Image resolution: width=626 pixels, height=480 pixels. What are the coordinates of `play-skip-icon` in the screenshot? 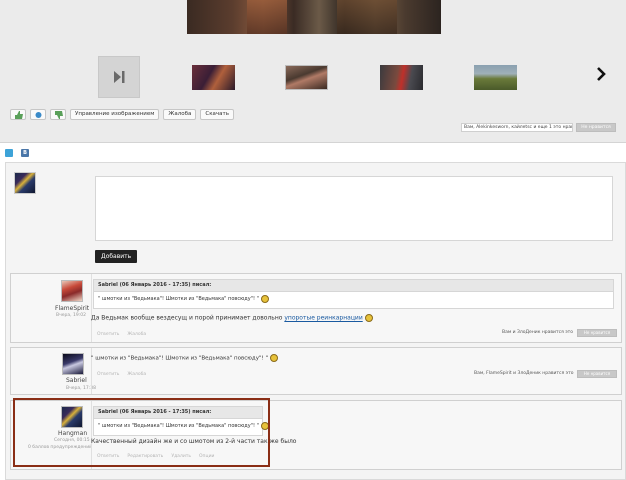 It's located at (119, 77).